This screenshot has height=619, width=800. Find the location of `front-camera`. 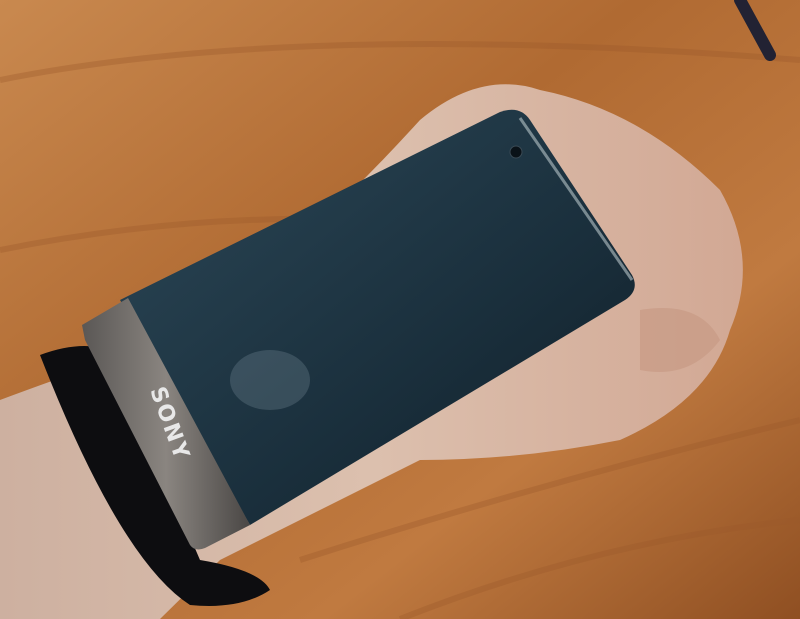

front-camera is located at coordinates (516, 152).